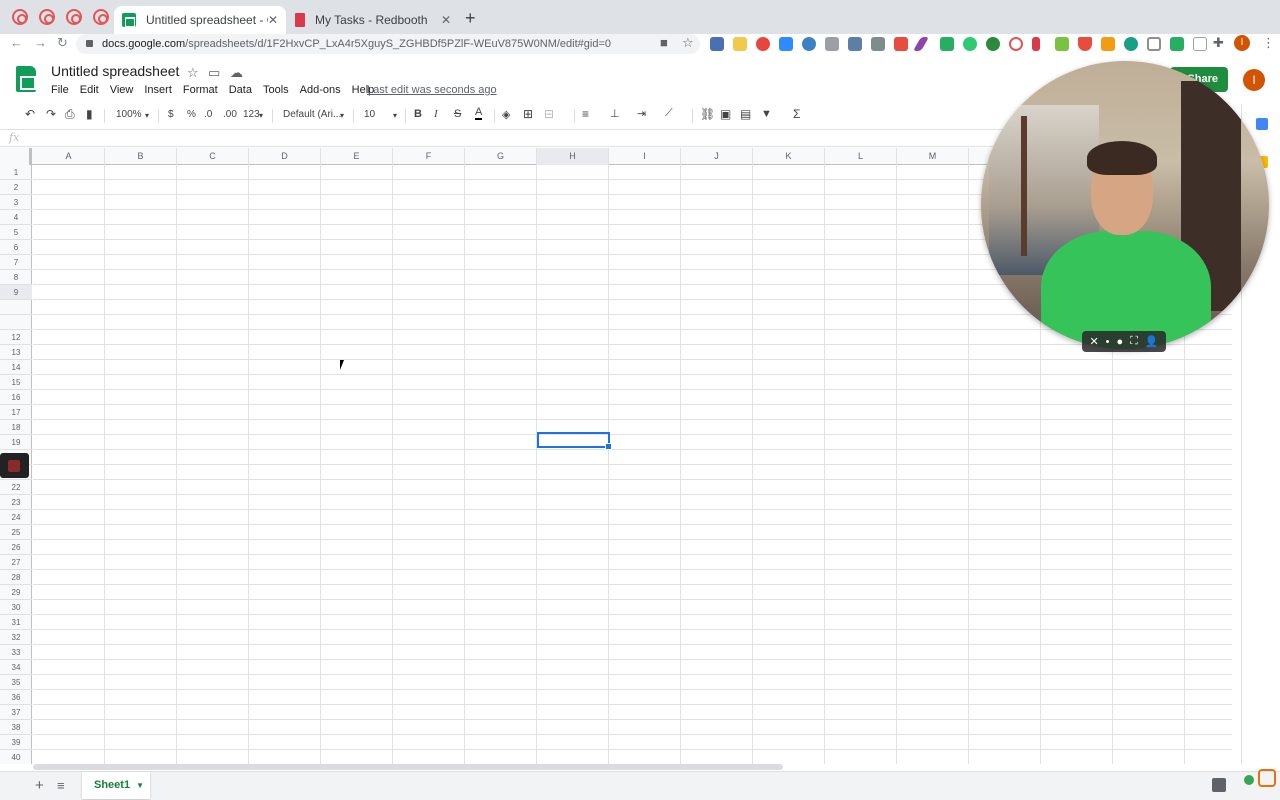 The width and height of the screenshot is (1280, 800). I want to click on paint-format-icon: ▮, so click(89, 114).